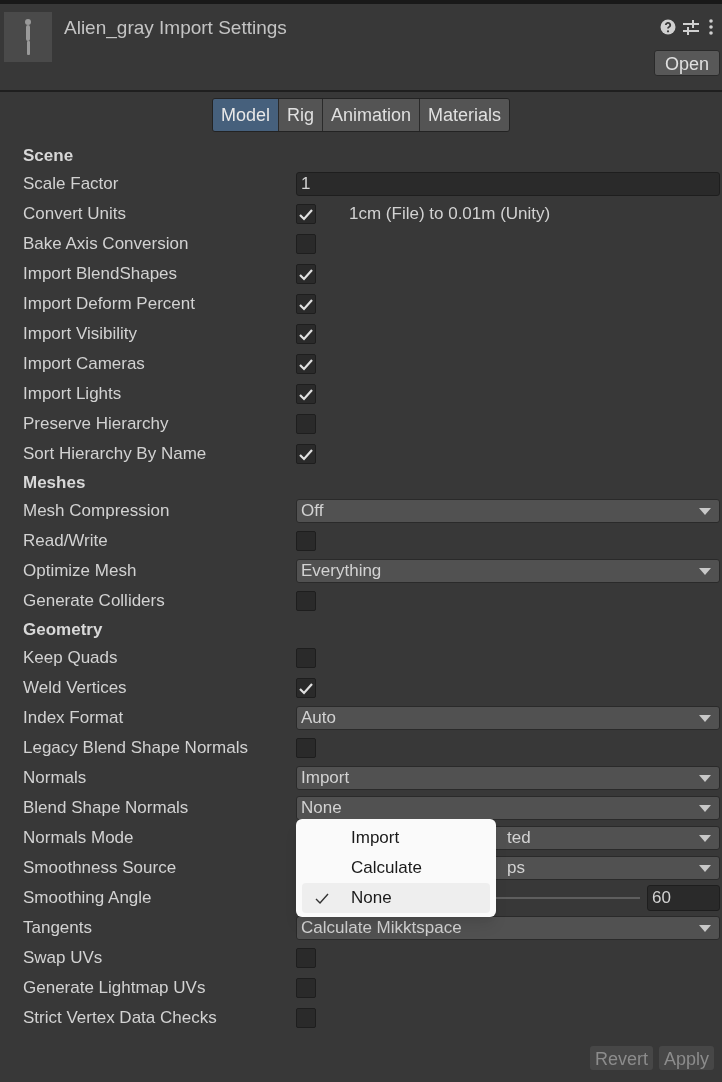 This screenshot has height=1082, width=722. What do you see at coordinates (450, 214) in the screenshot?
I see `unit-note: 1cm (File) to 0.01m (Unity)` at bounding box center [450, 214].